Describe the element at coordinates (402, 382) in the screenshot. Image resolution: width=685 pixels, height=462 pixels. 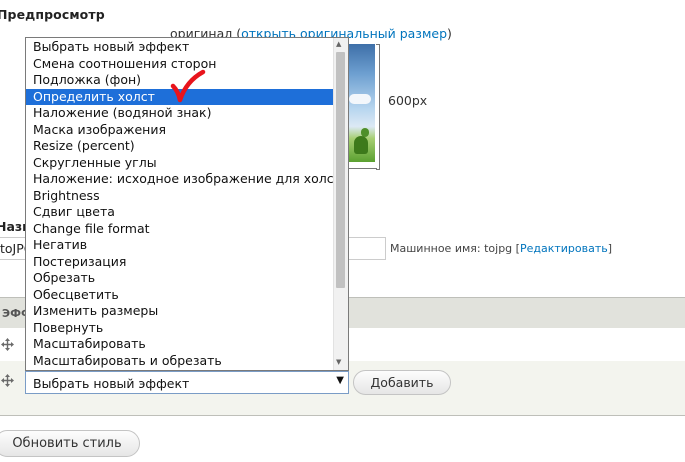
I see `add-effect-button: Добавить` at that location.